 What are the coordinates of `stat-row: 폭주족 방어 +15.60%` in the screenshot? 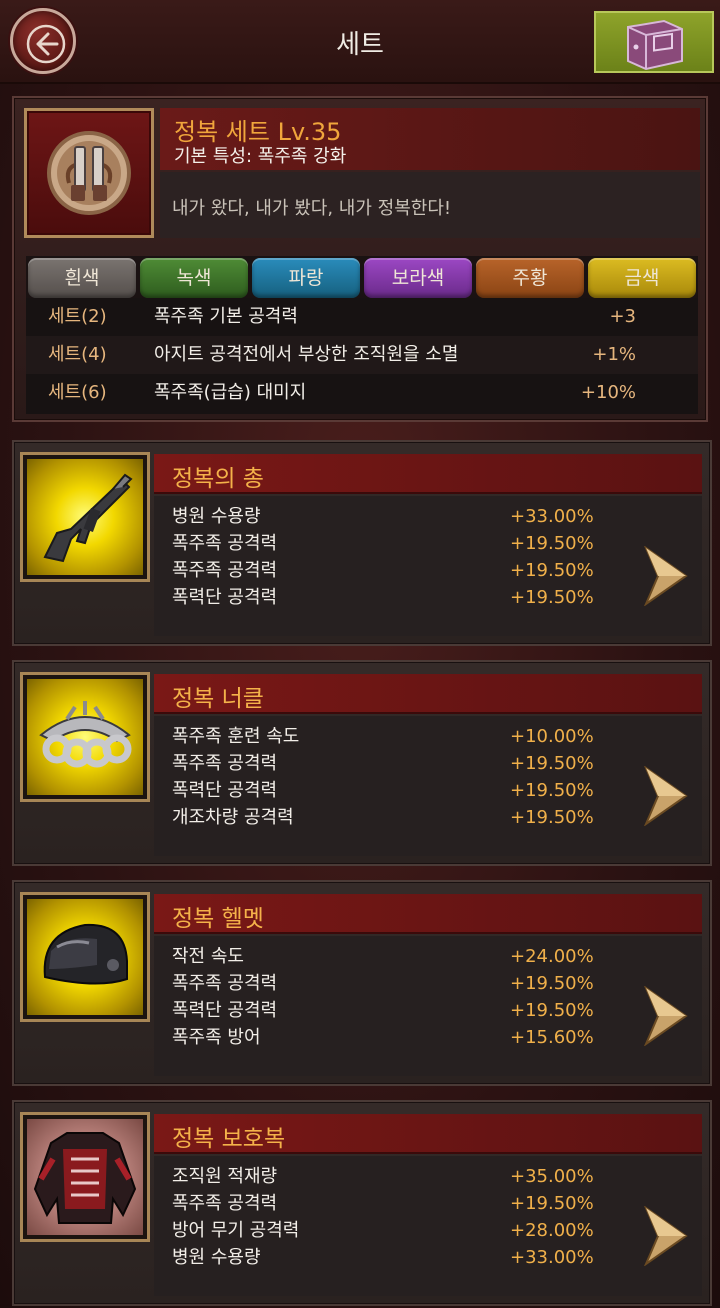 It's located at (392, 1037).